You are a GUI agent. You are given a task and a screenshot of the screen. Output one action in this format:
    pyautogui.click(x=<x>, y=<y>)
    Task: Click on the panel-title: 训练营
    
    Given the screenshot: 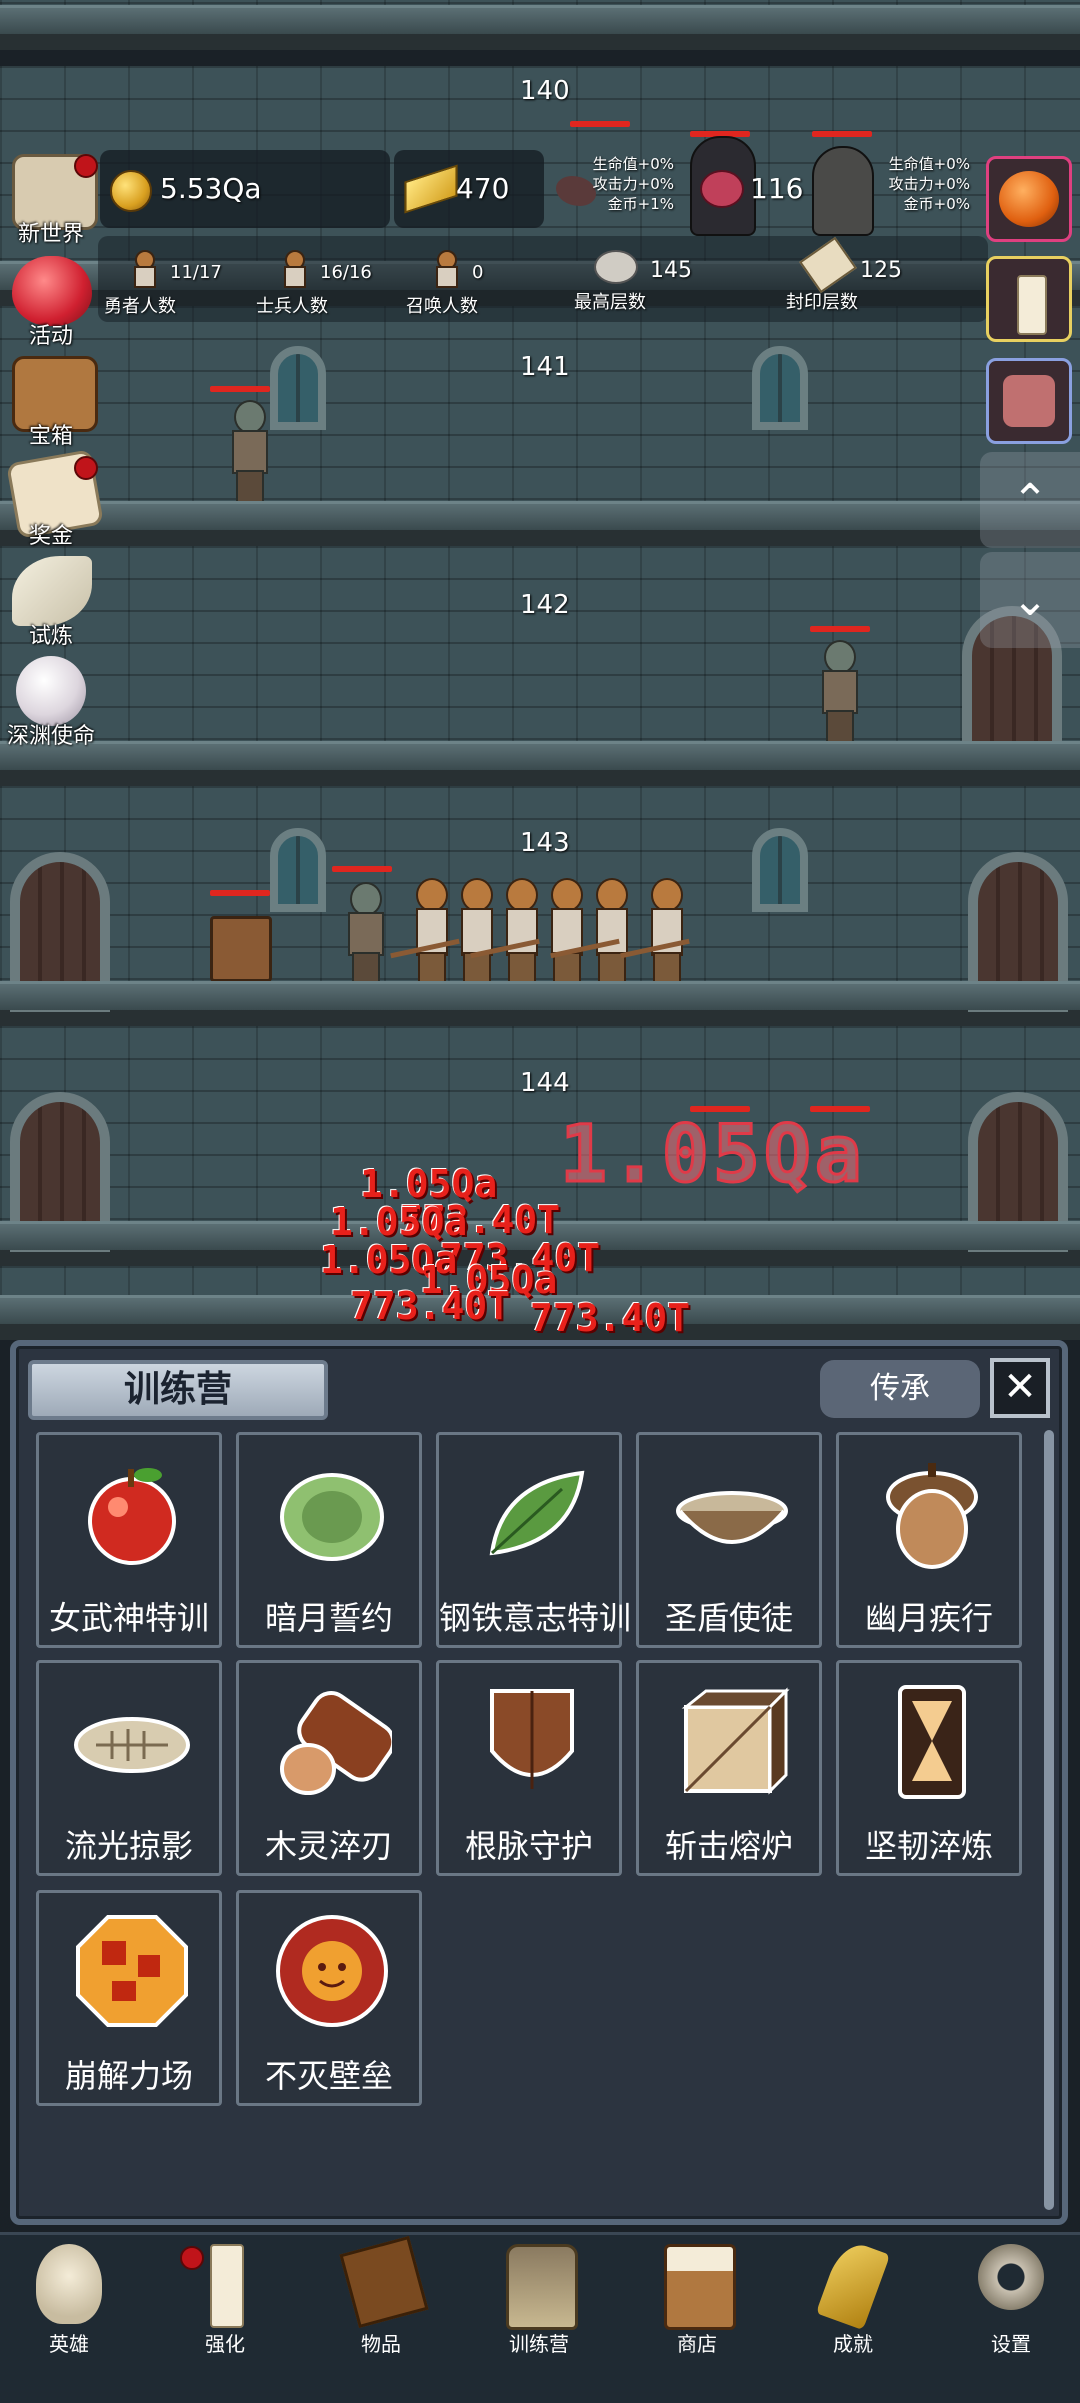 What is the action you would take?
    pyautogui.click(x=178, y=1390)
    